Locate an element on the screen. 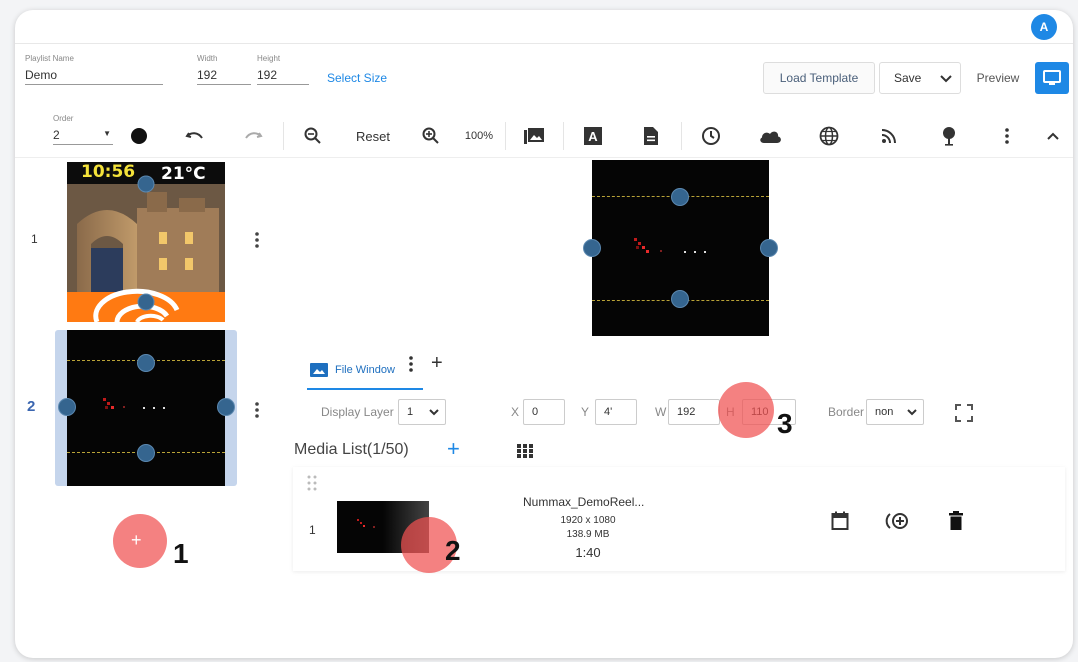  w-label: W is located at coordinates (661, 412).